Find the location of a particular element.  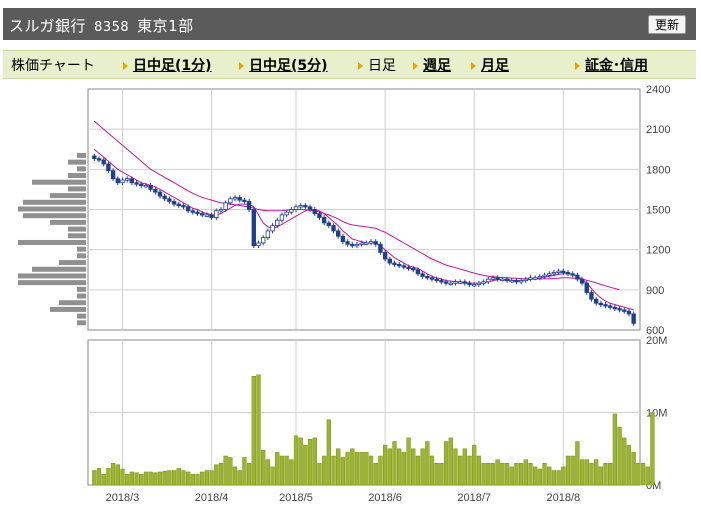

price-tick-label: 1500 is located at coordinates (658, 211).